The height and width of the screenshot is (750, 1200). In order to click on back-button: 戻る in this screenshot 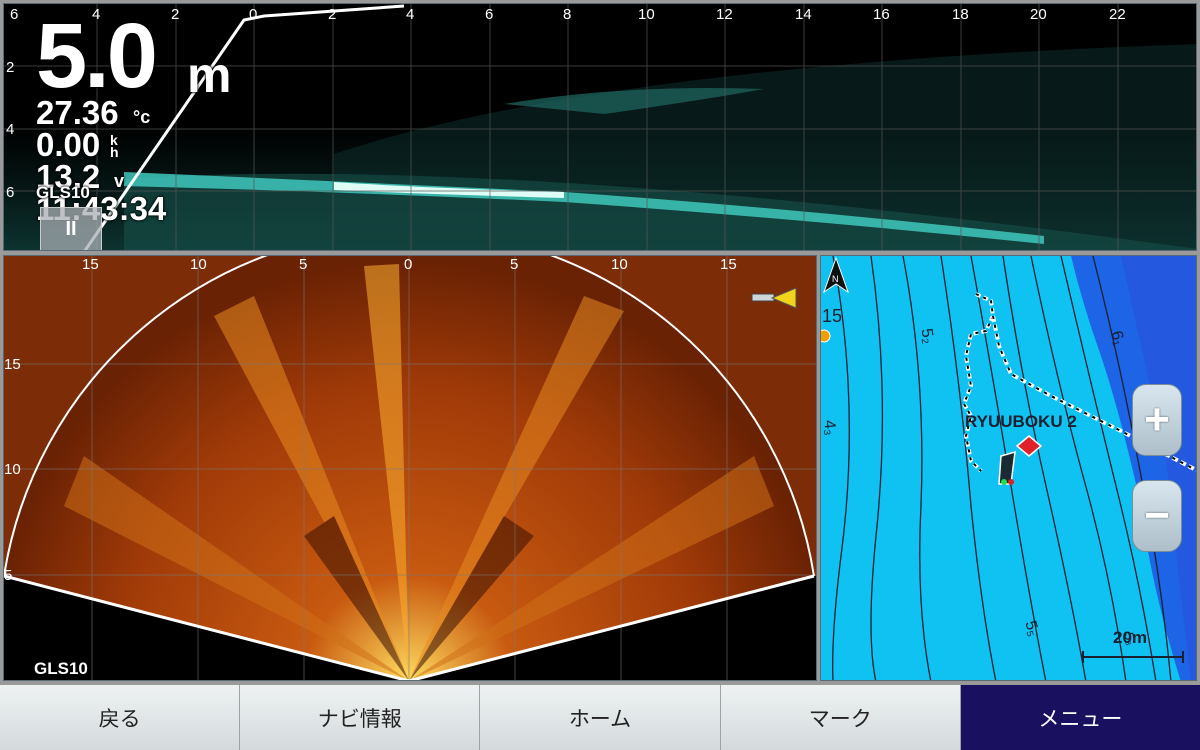, I will do `click(120, 717)`.